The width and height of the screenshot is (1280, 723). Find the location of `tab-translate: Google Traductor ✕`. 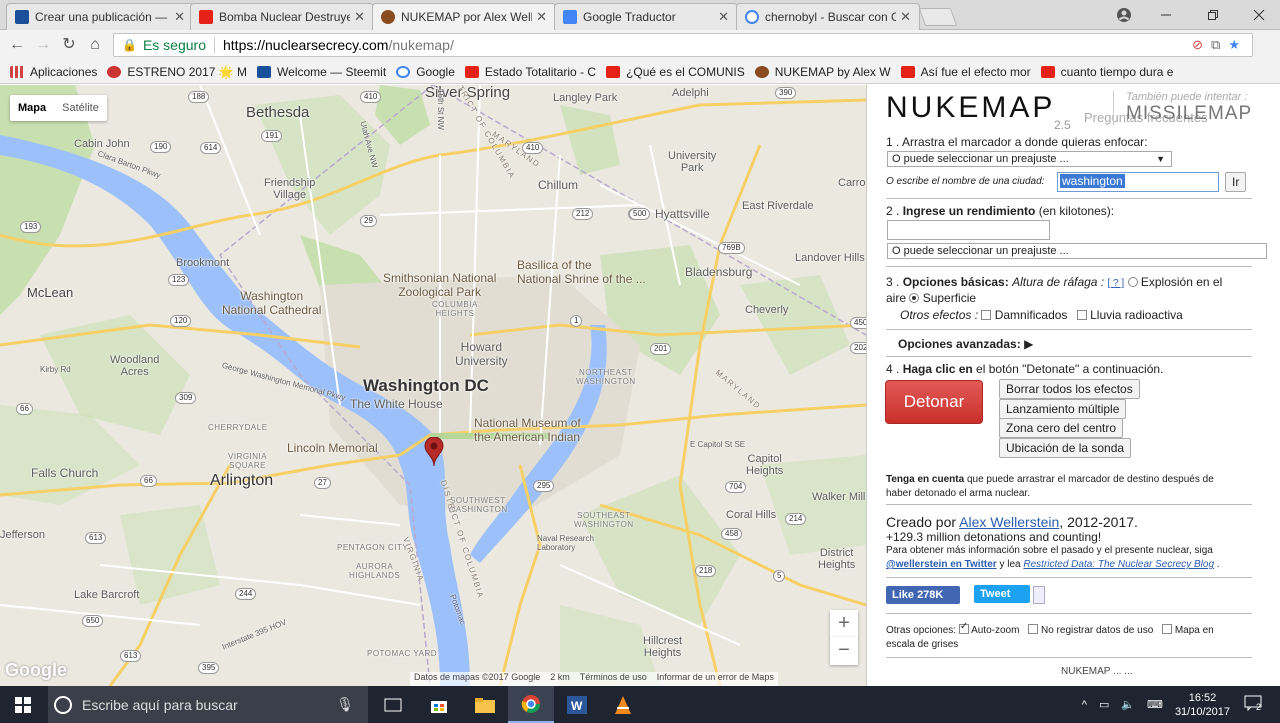

tab-translate: Google Traductor ✕ is located at coordinates (646, 16).